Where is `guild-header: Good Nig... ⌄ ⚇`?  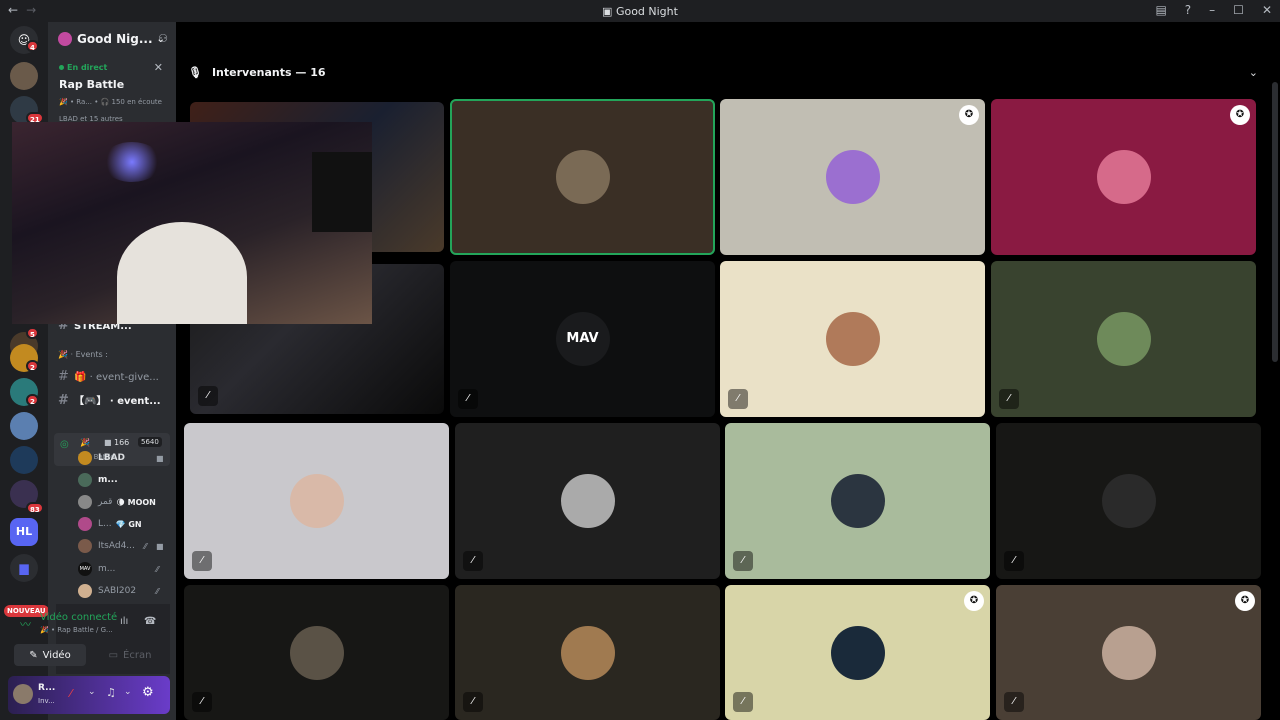 guild-header: Good Nig... ⌄ ⚇ is located at coordinates (112, 39).